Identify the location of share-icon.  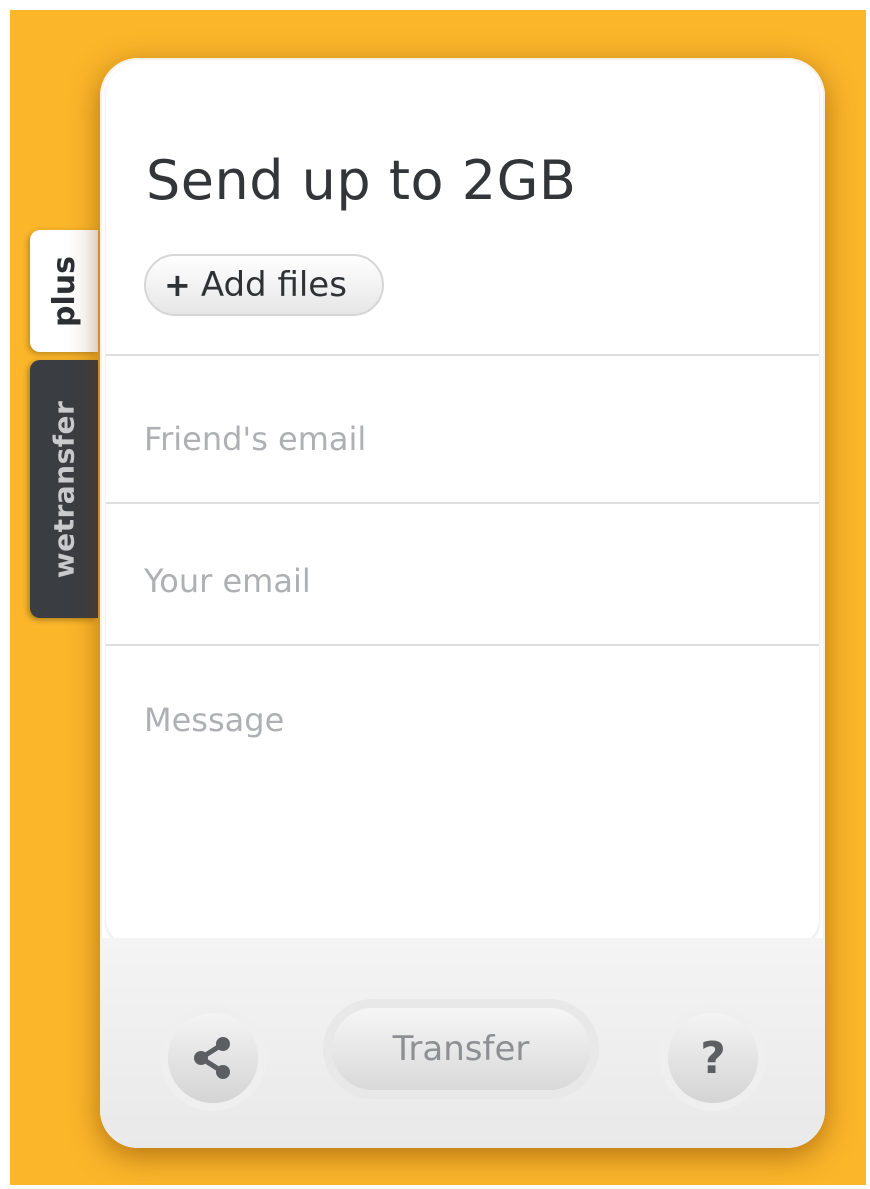
(212, 1058).